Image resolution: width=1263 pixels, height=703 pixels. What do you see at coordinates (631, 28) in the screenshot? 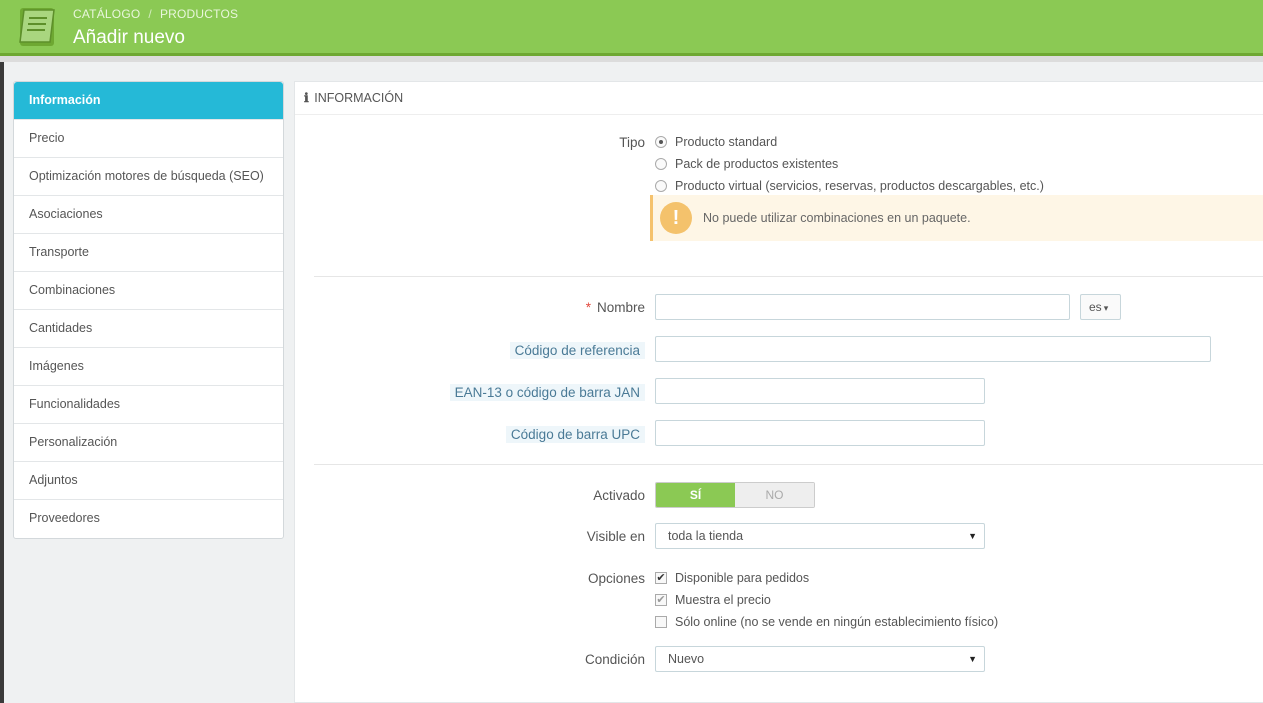
I see `page-header: CATÁLOGO / PRODUCTOS Añadir nuevo` at bounding box center [631, 28].